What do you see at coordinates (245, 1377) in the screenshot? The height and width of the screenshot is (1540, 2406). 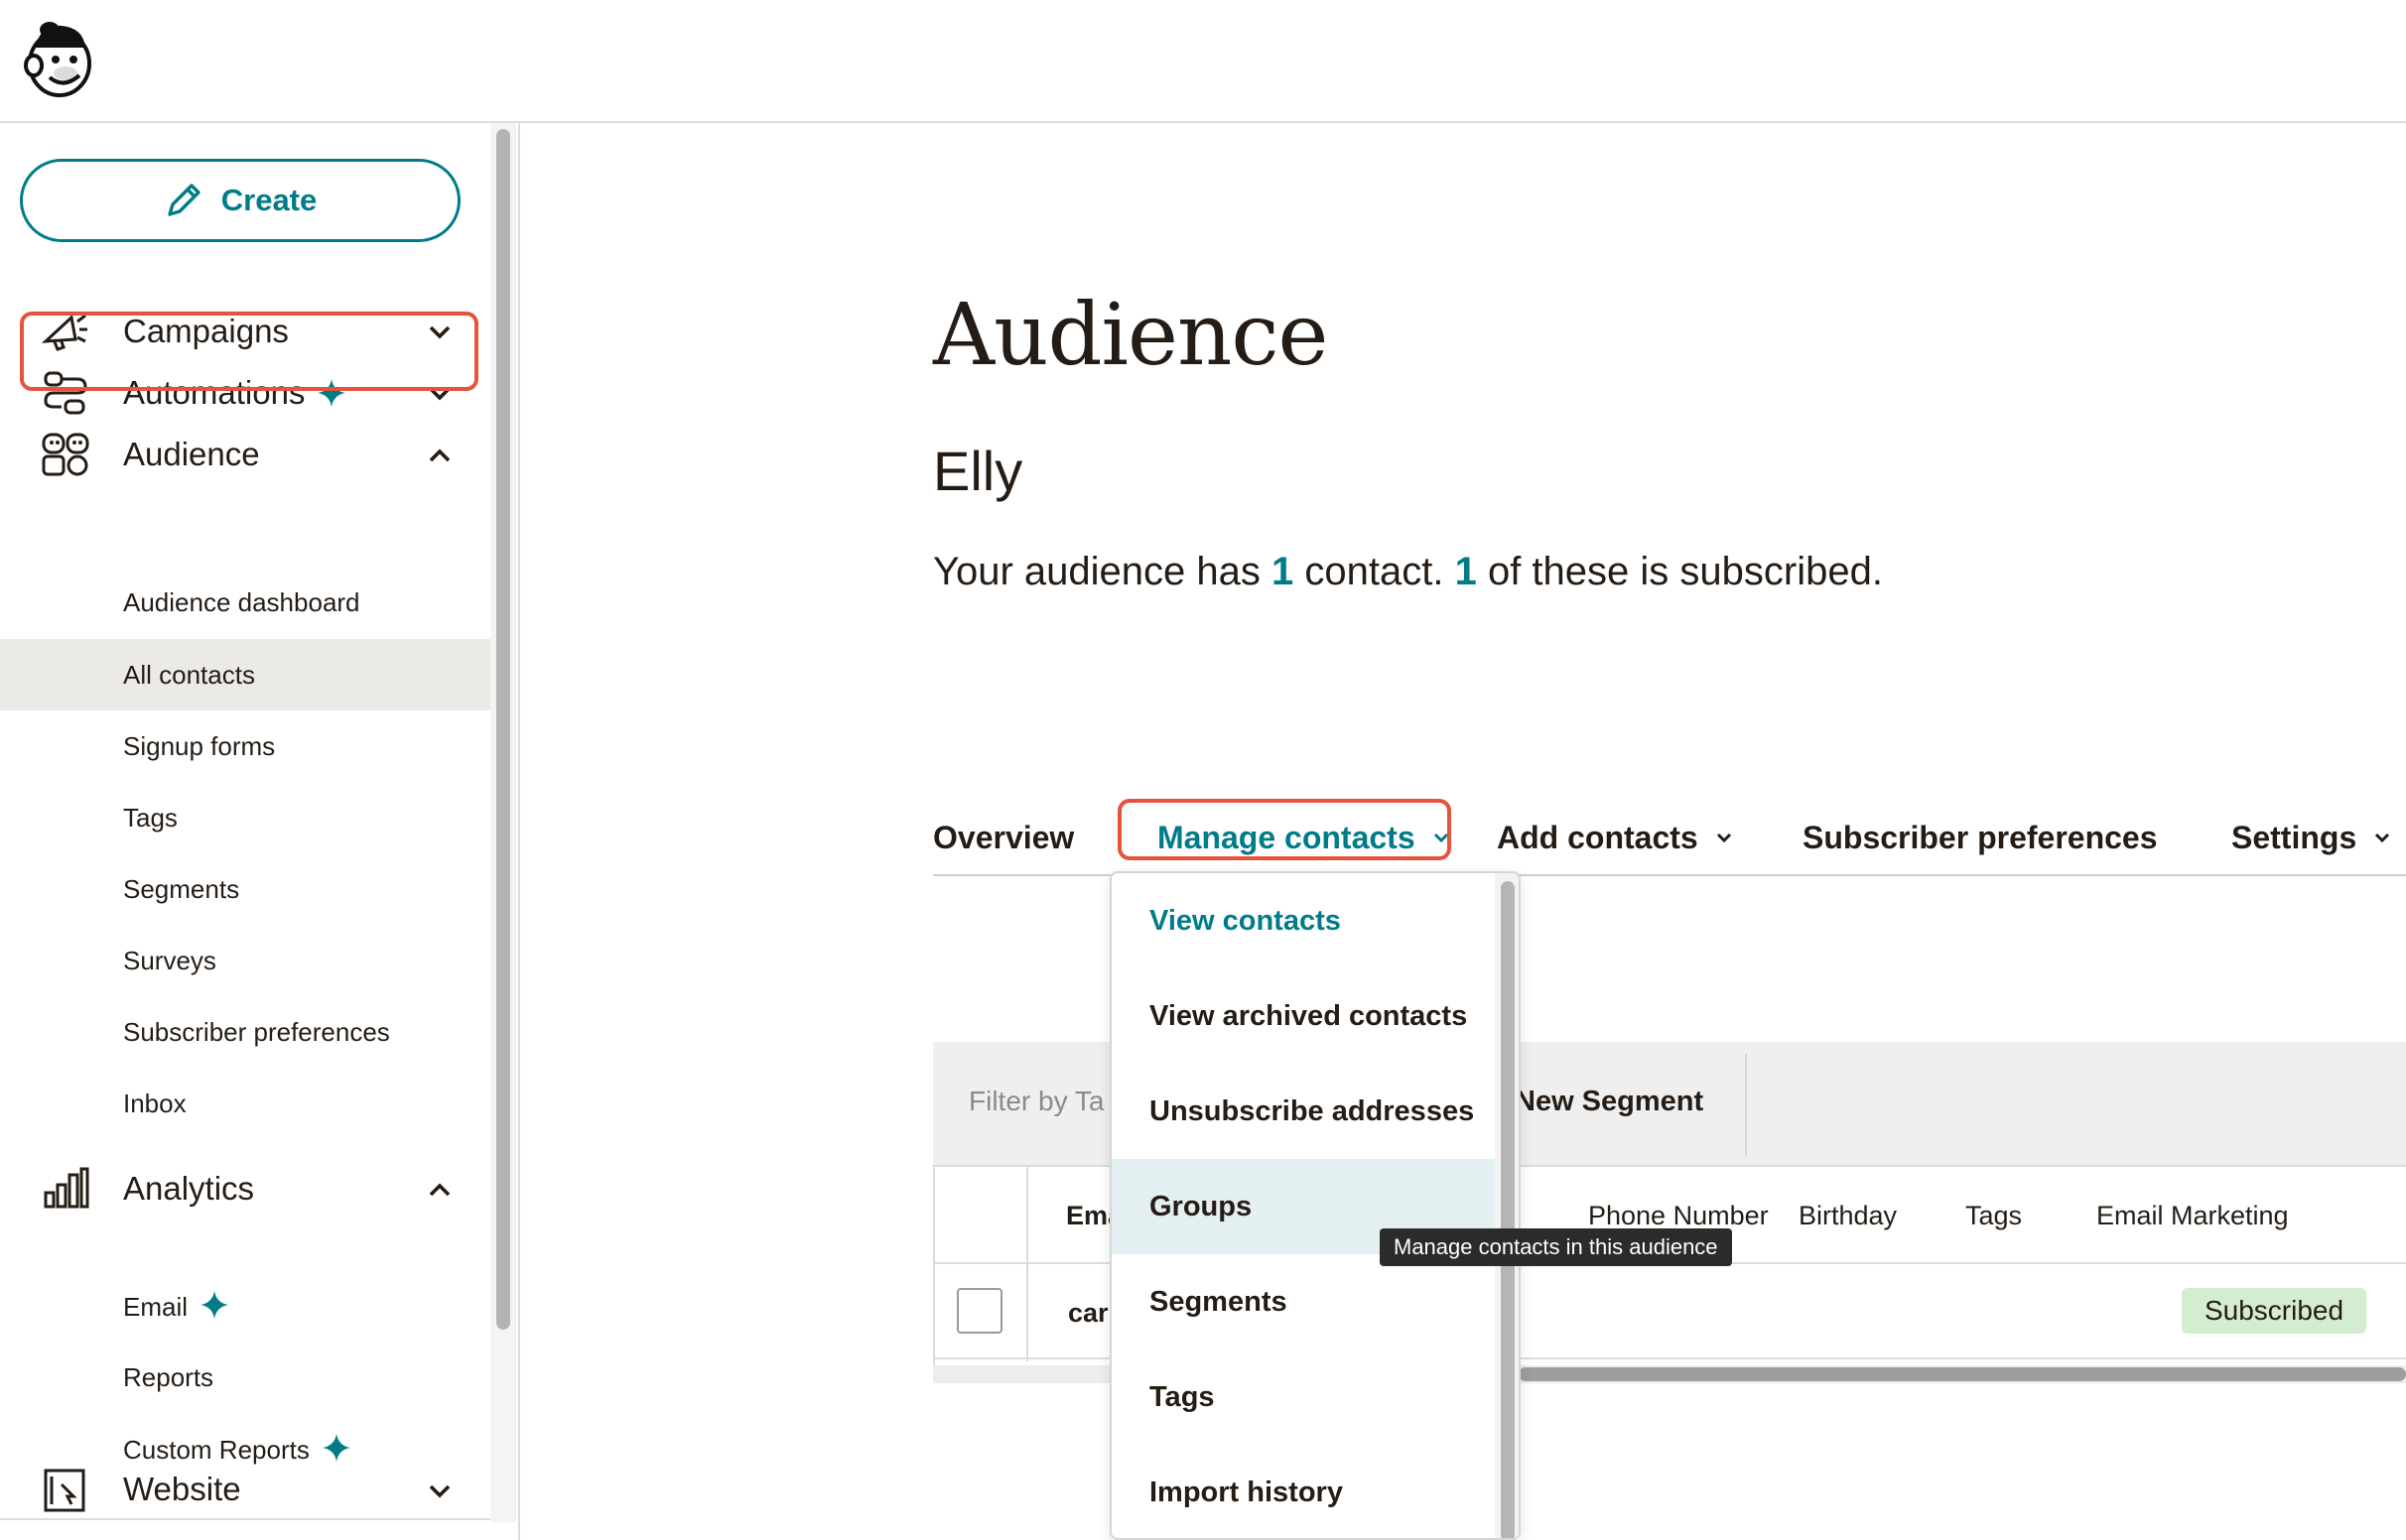 I see `sidebar-subitem-reports: Reports` at bounding box center [245, 1377].